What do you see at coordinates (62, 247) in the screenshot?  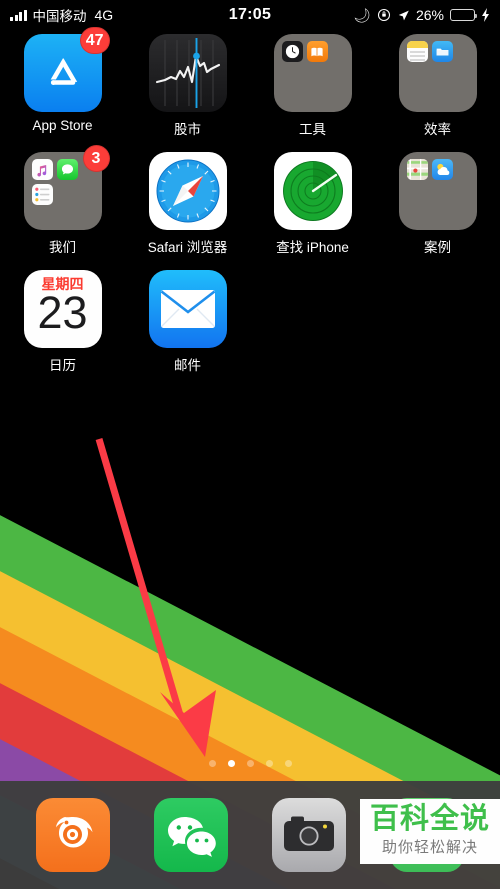 I see `app-label: 我们` at bounding box center [62, 247].